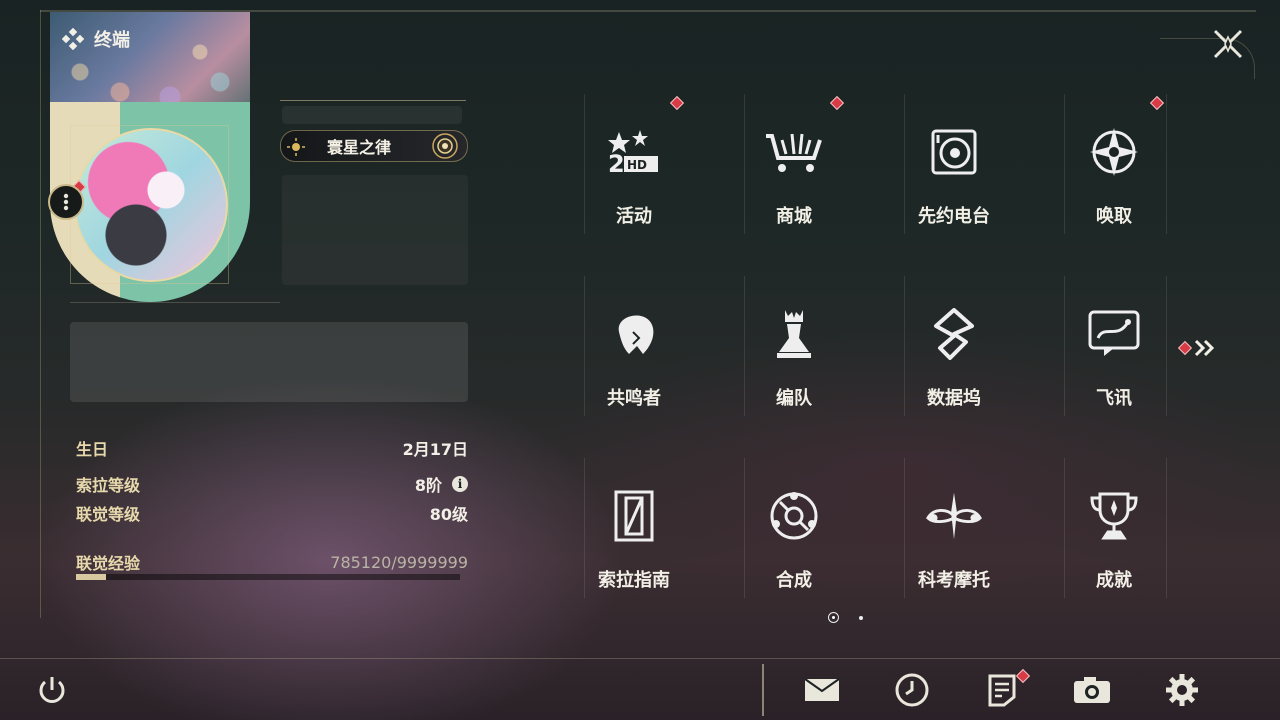 The width and height of the screenshot is (1280, 720). Describe the element at coordinates (1185, 348) in the screenshot. I see `next-page-badge` at that location.